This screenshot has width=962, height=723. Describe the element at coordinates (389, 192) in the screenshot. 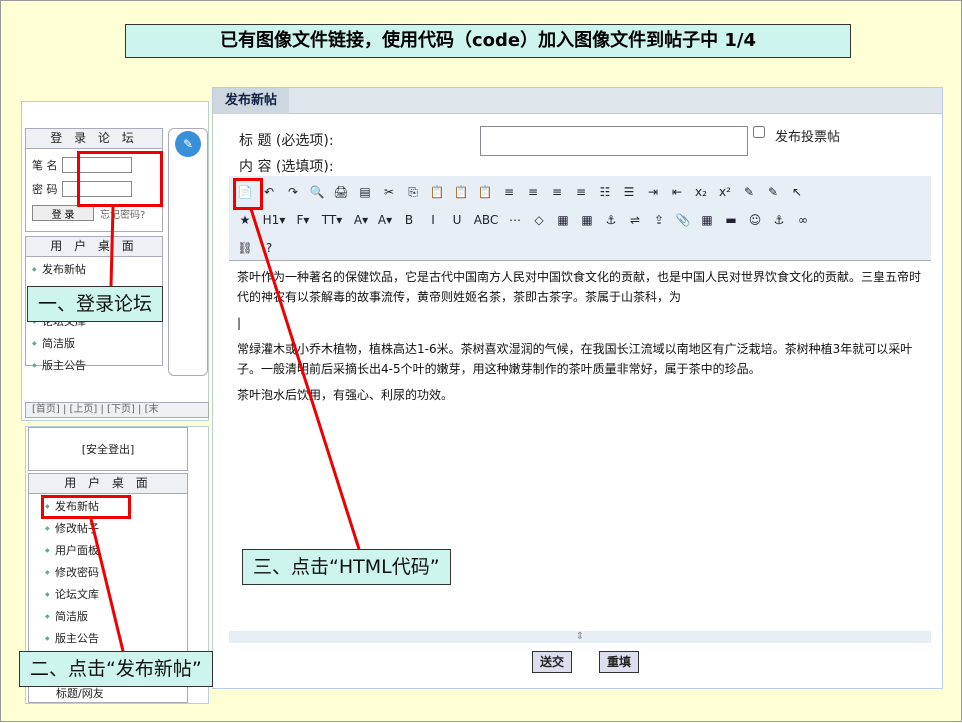

I see `toolbar-r1-6-icon: ✂` at that location.